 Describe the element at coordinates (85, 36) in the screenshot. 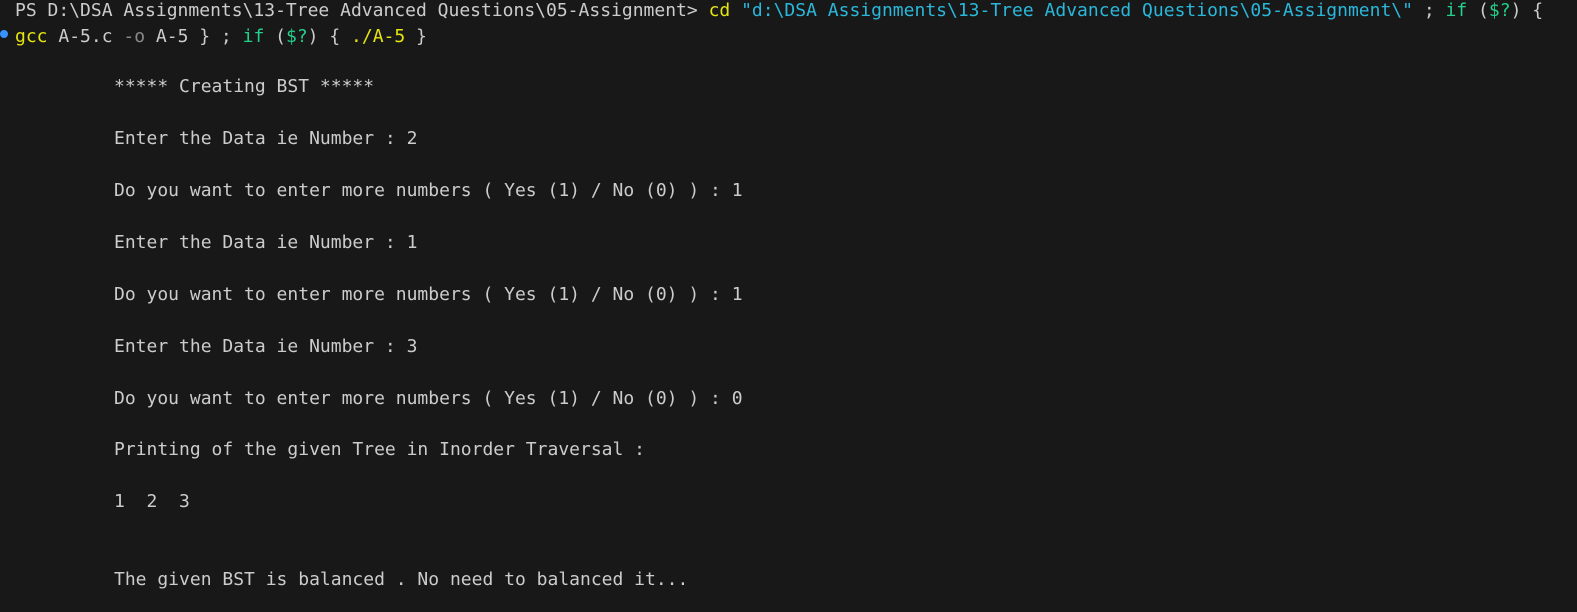

I see `gcc-args: A-5.c` at that location.